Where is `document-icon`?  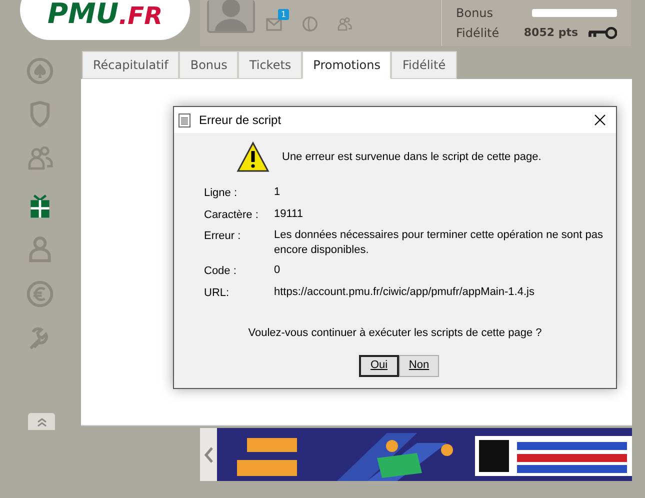 document-icon is located at coordinates (184, 120).